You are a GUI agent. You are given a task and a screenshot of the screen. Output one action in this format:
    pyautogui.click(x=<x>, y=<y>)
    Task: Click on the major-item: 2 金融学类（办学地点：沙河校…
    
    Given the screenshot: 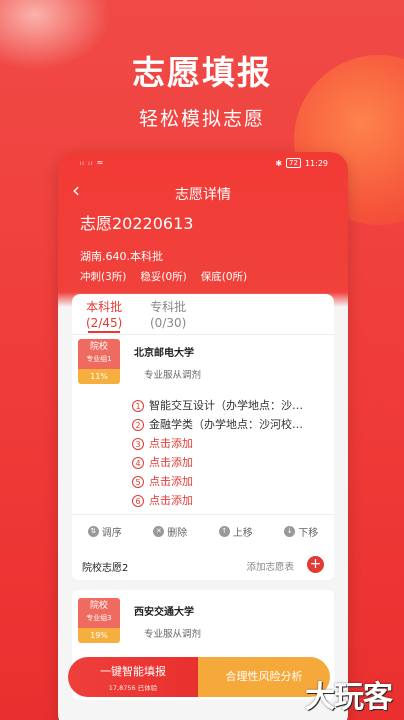 What is the action you would take?
    pyautogui.click(x=217, y=424)
    